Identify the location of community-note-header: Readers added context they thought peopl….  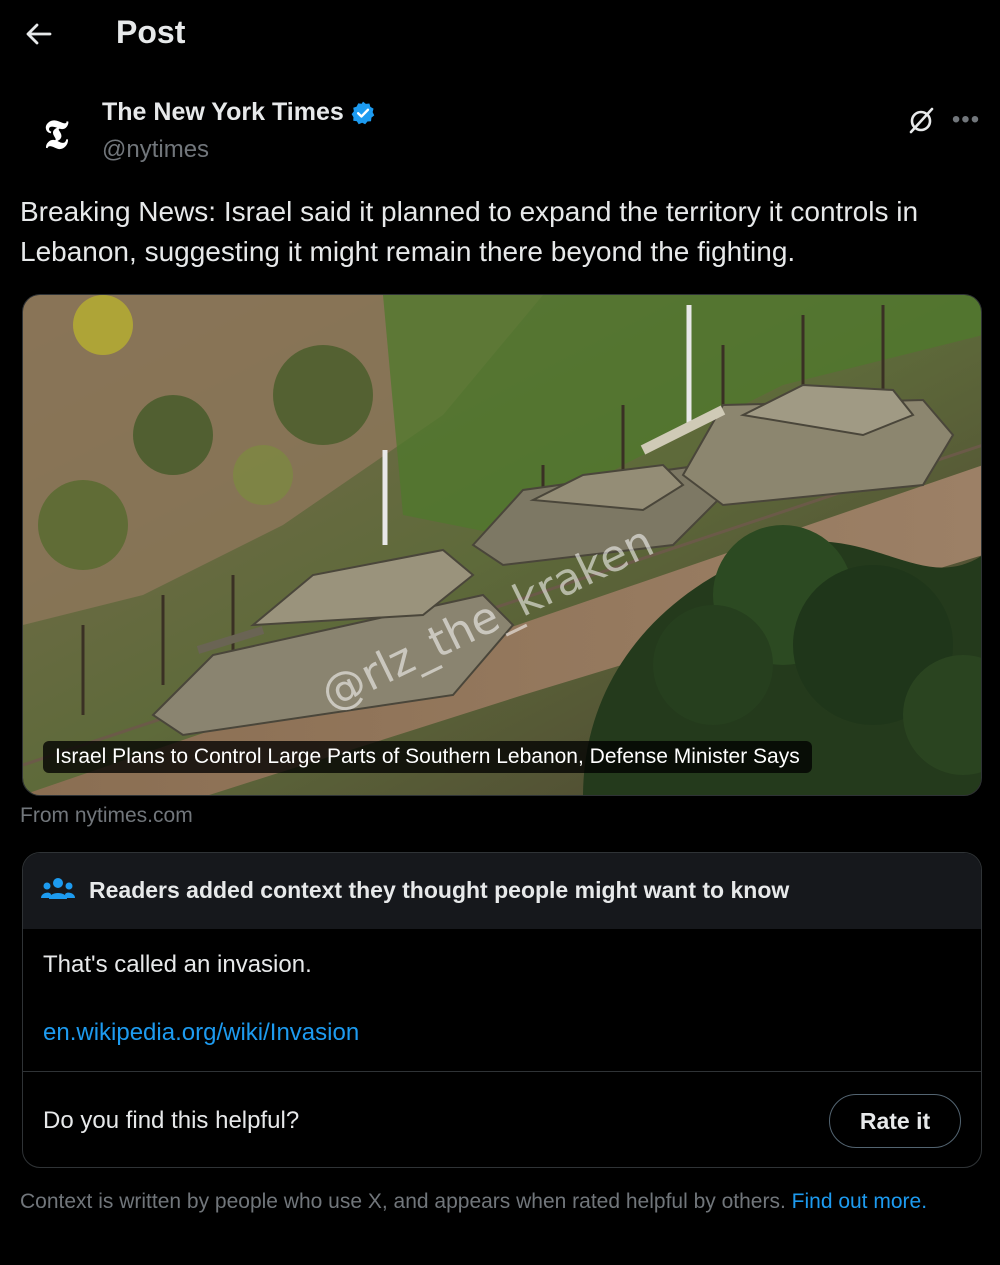
(502, 891).